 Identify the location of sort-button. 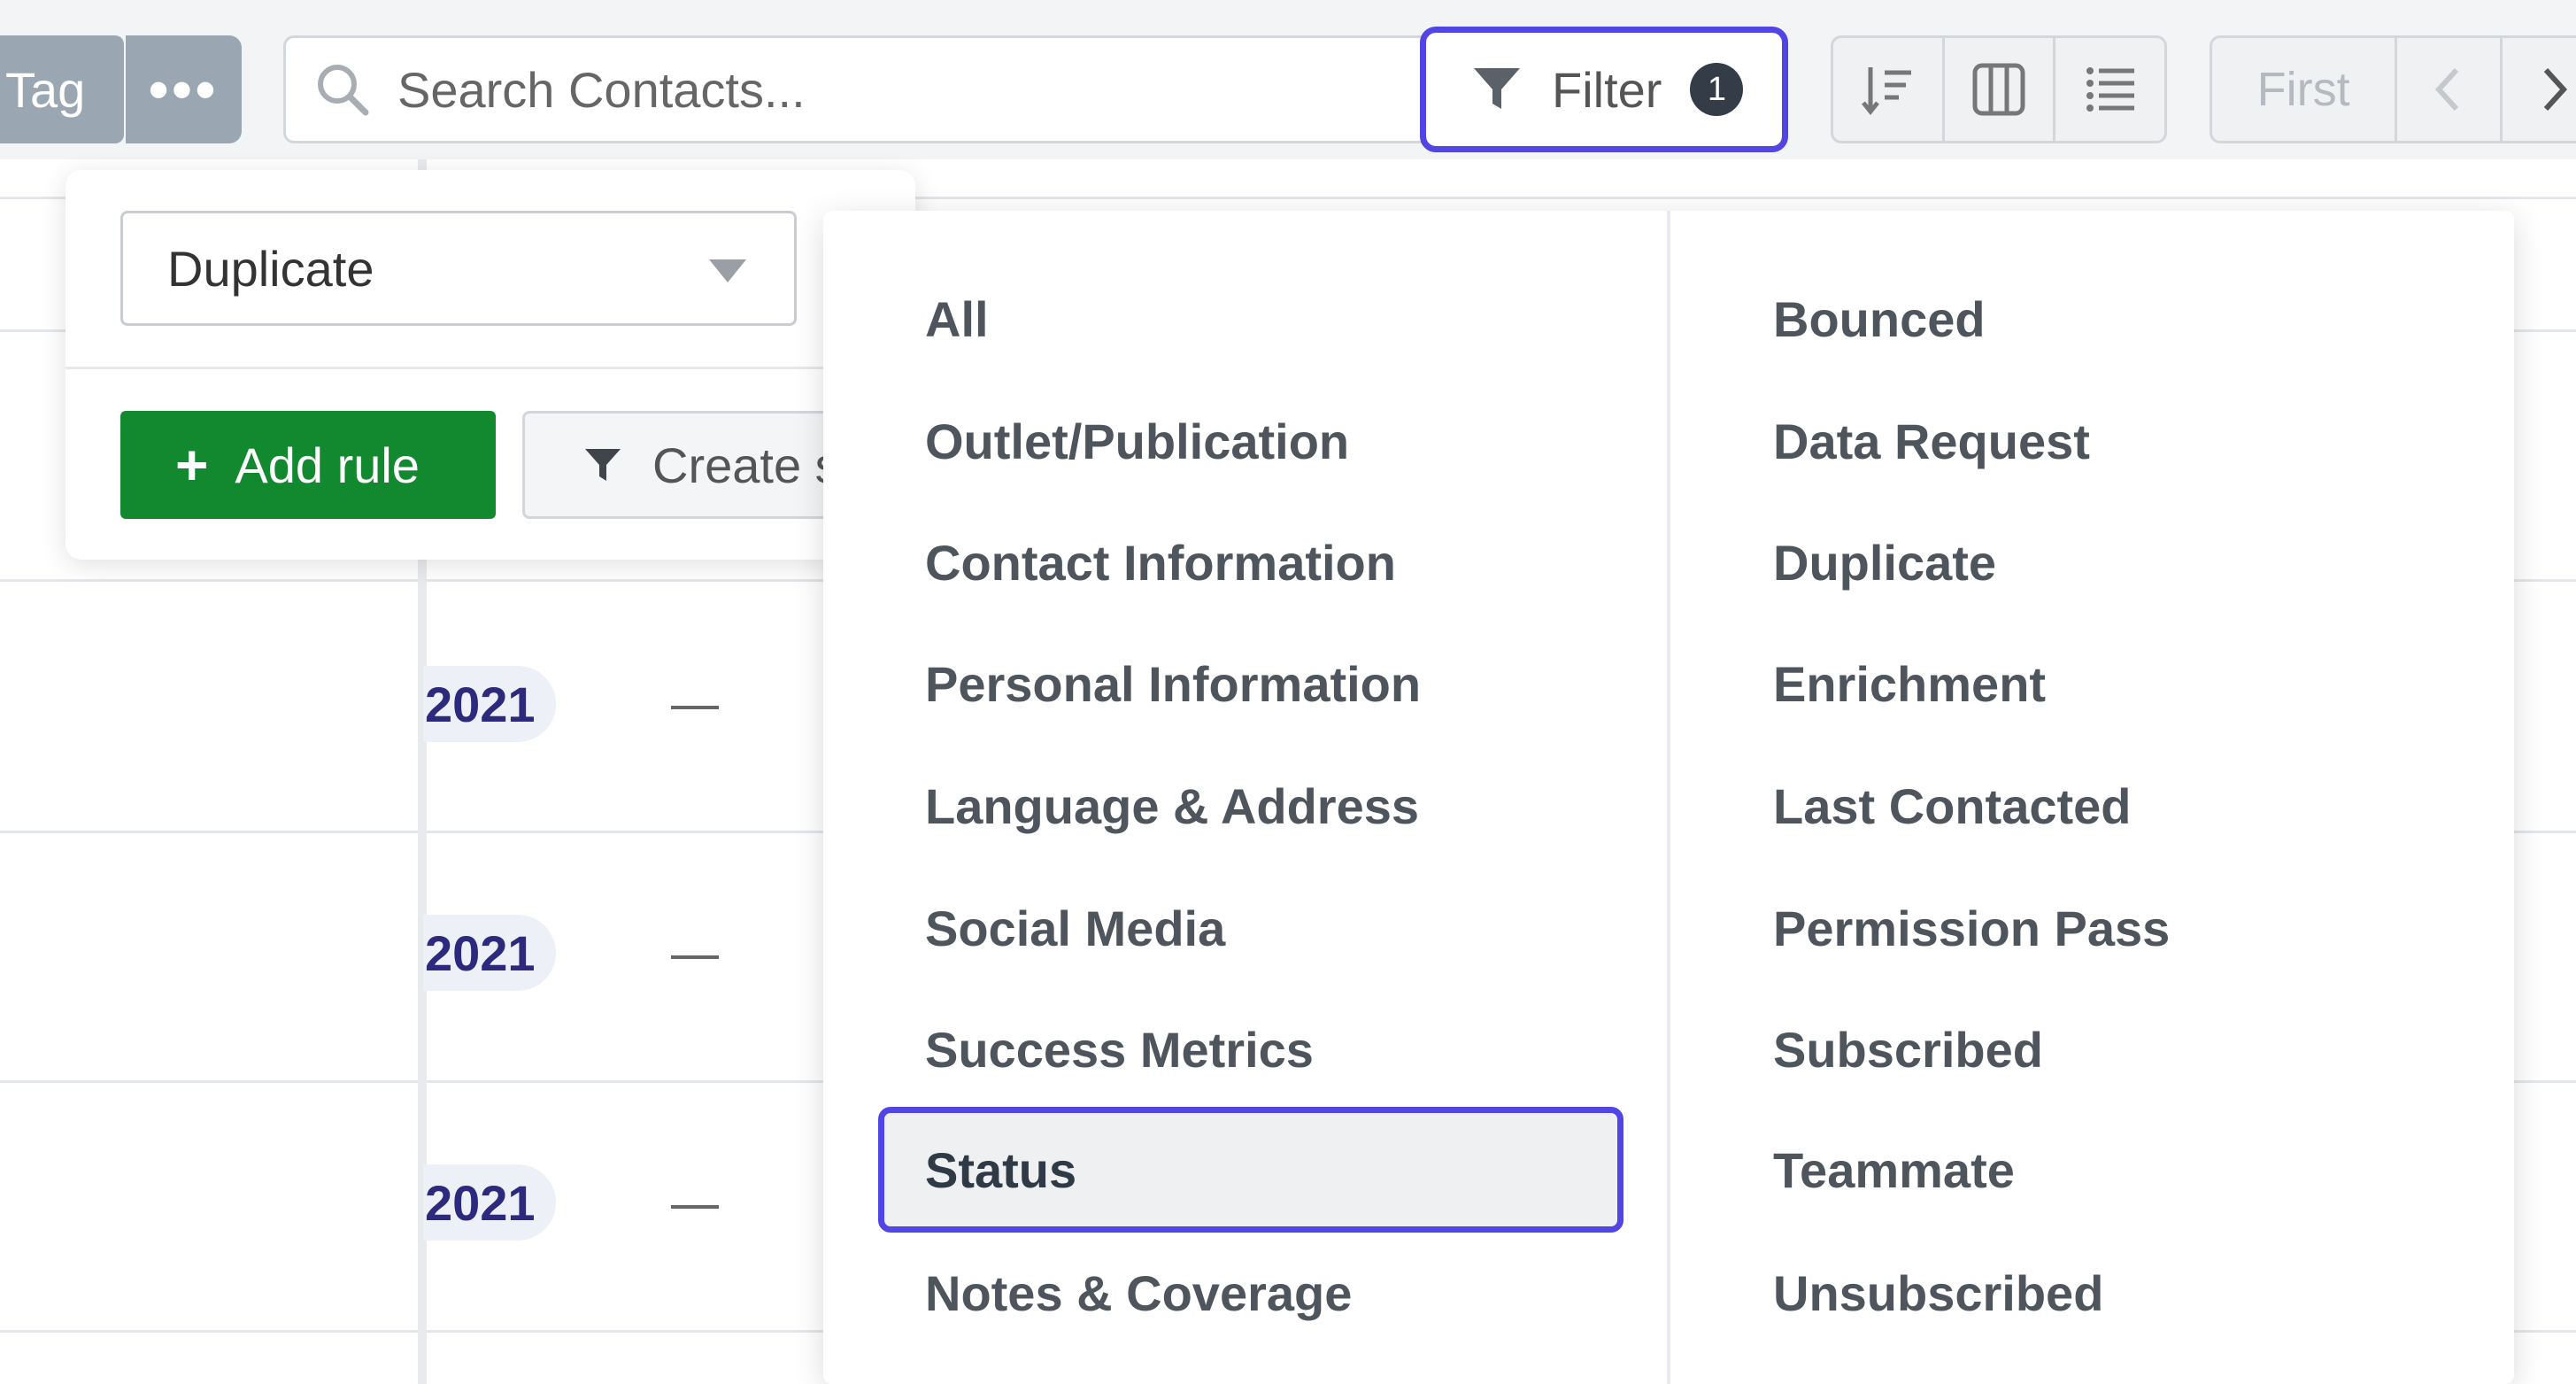
(1889, 90).